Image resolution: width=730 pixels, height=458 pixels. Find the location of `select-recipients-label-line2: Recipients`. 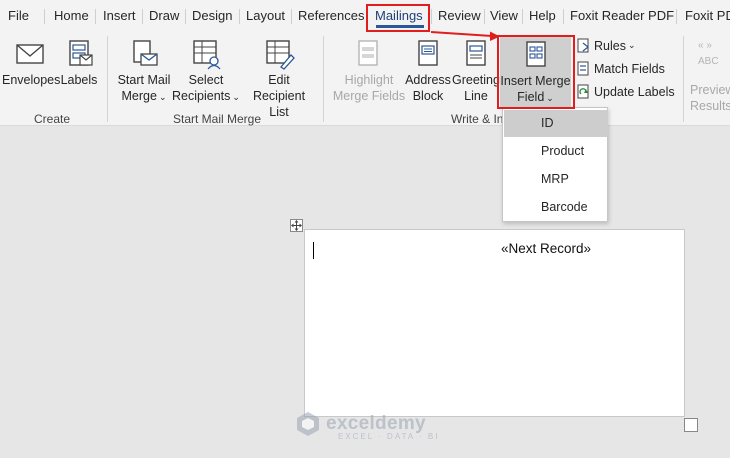

select-recipients-label-line2: Recipients is located at coordinates (201, 96).